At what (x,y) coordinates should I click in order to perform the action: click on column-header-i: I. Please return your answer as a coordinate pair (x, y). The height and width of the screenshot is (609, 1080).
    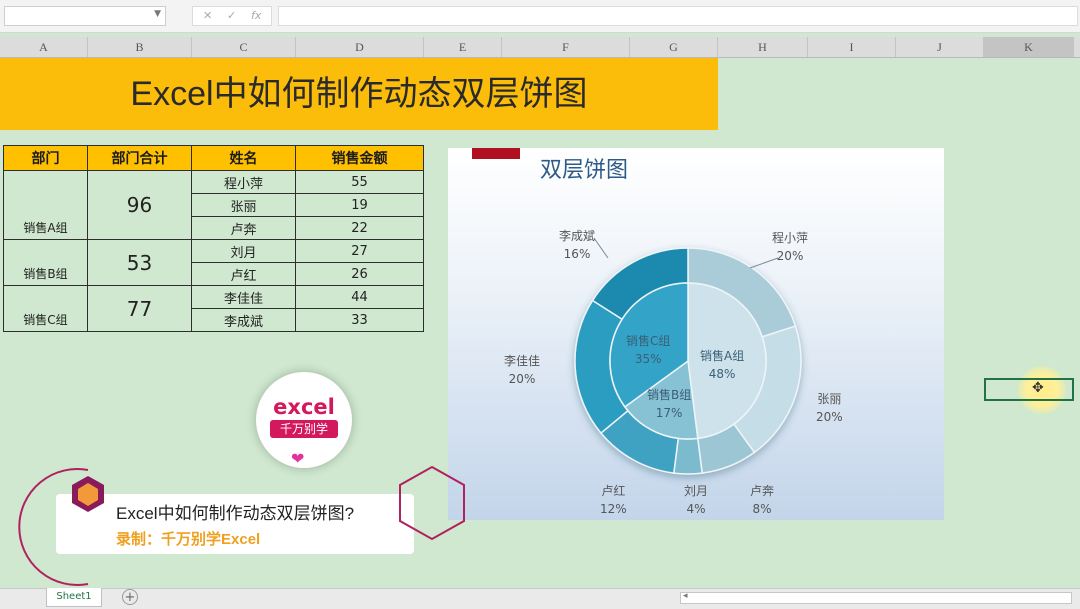
    Looking at the image, I should click on (852, 47).